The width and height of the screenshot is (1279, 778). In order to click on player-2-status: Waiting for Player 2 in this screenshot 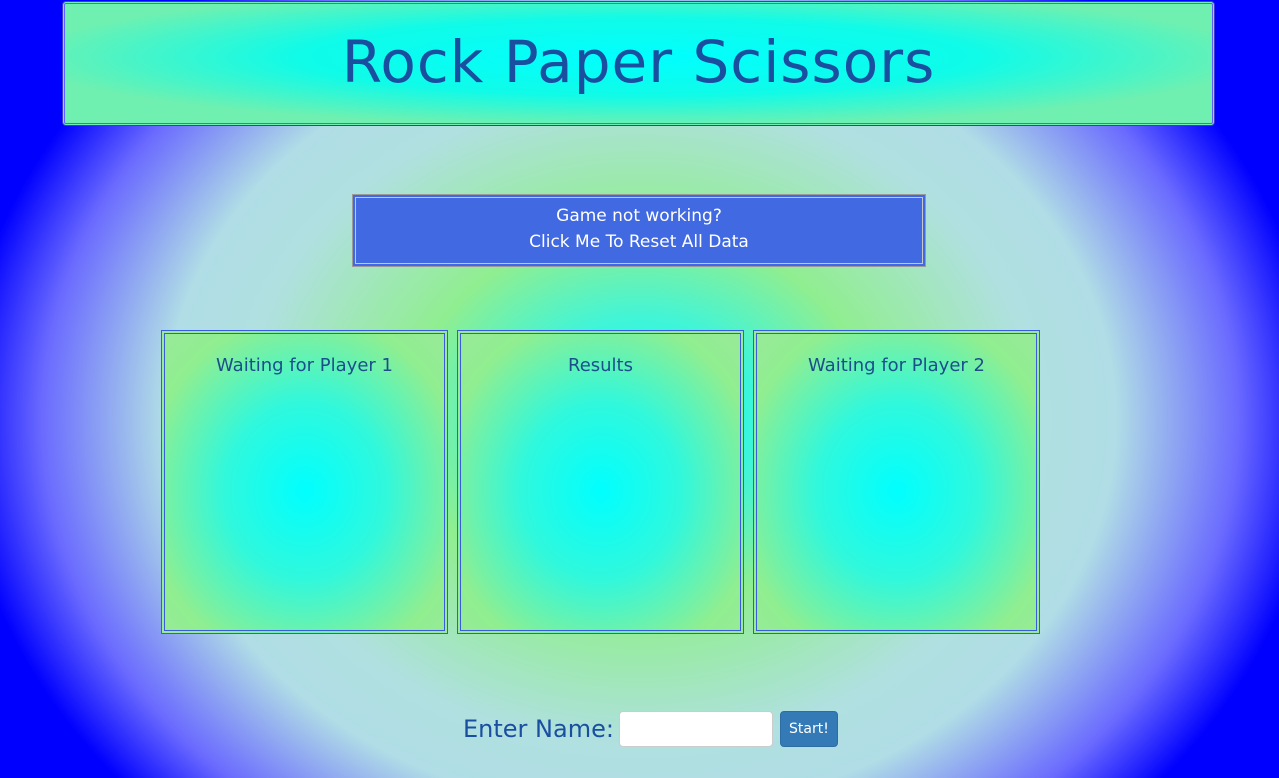, I will do `click(896, 365)`.